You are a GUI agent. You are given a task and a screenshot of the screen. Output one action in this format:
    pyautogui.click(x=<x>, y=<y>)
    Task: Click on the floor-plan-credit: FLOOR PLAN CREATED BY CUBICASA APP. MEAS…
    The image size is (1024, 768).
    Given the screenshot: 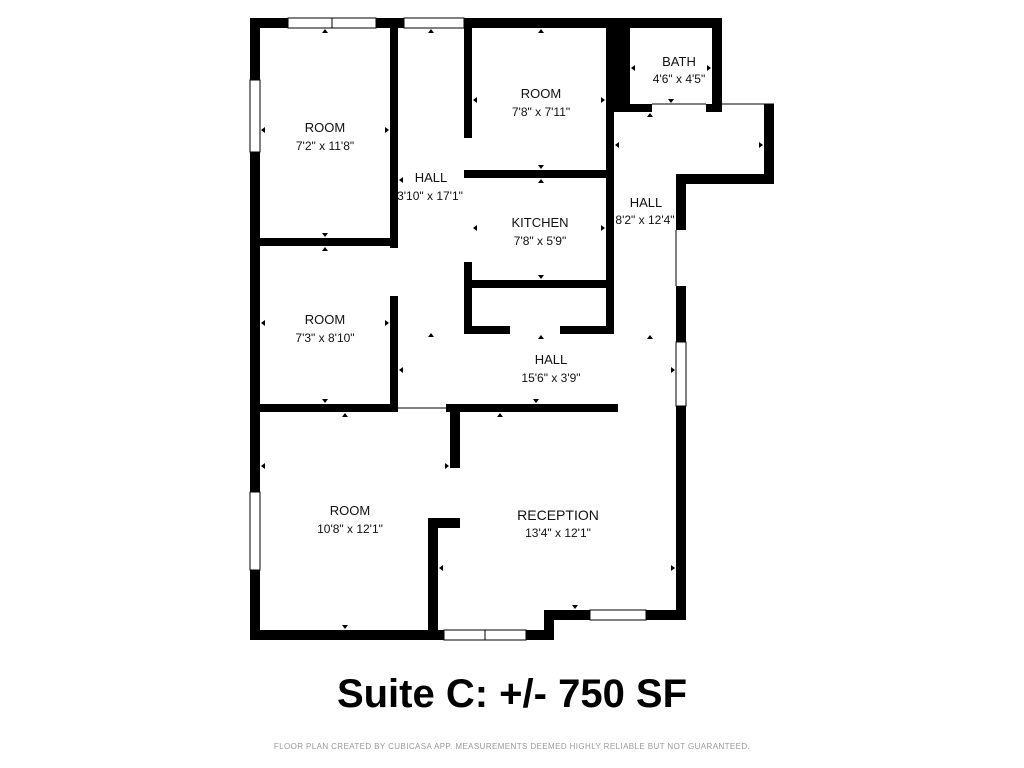 What is the action you would take?
    pyautogui.click(x=512, y=746)
    